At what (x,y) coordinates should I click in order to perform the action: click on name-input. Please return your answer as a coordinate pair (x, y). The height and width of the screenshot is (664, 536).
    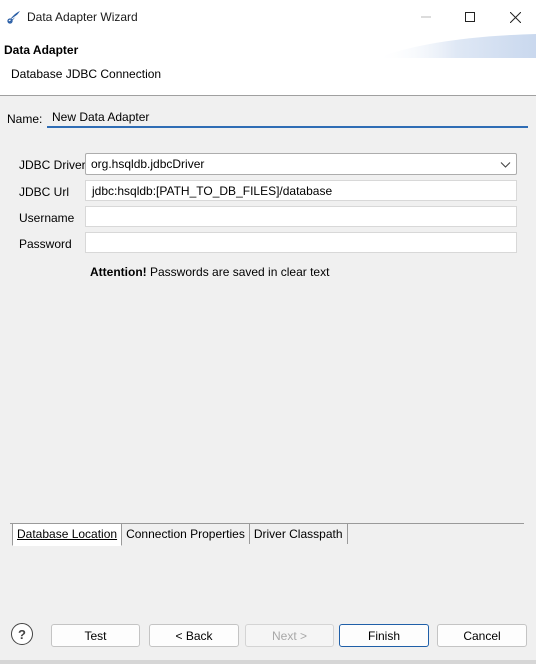
    Looking at the image, I should click on (287, 117).